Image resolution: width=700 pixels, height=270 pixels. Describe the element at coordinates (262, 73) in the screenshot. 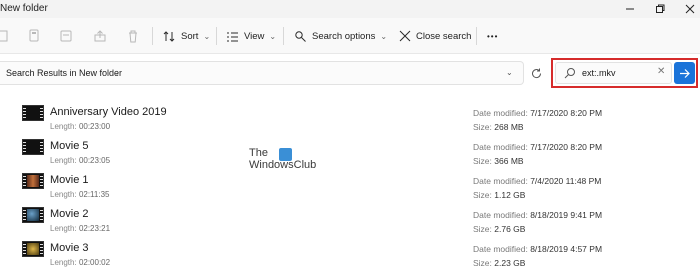

I see `address-bar: Search Results in New folder › ⌄` at that location.